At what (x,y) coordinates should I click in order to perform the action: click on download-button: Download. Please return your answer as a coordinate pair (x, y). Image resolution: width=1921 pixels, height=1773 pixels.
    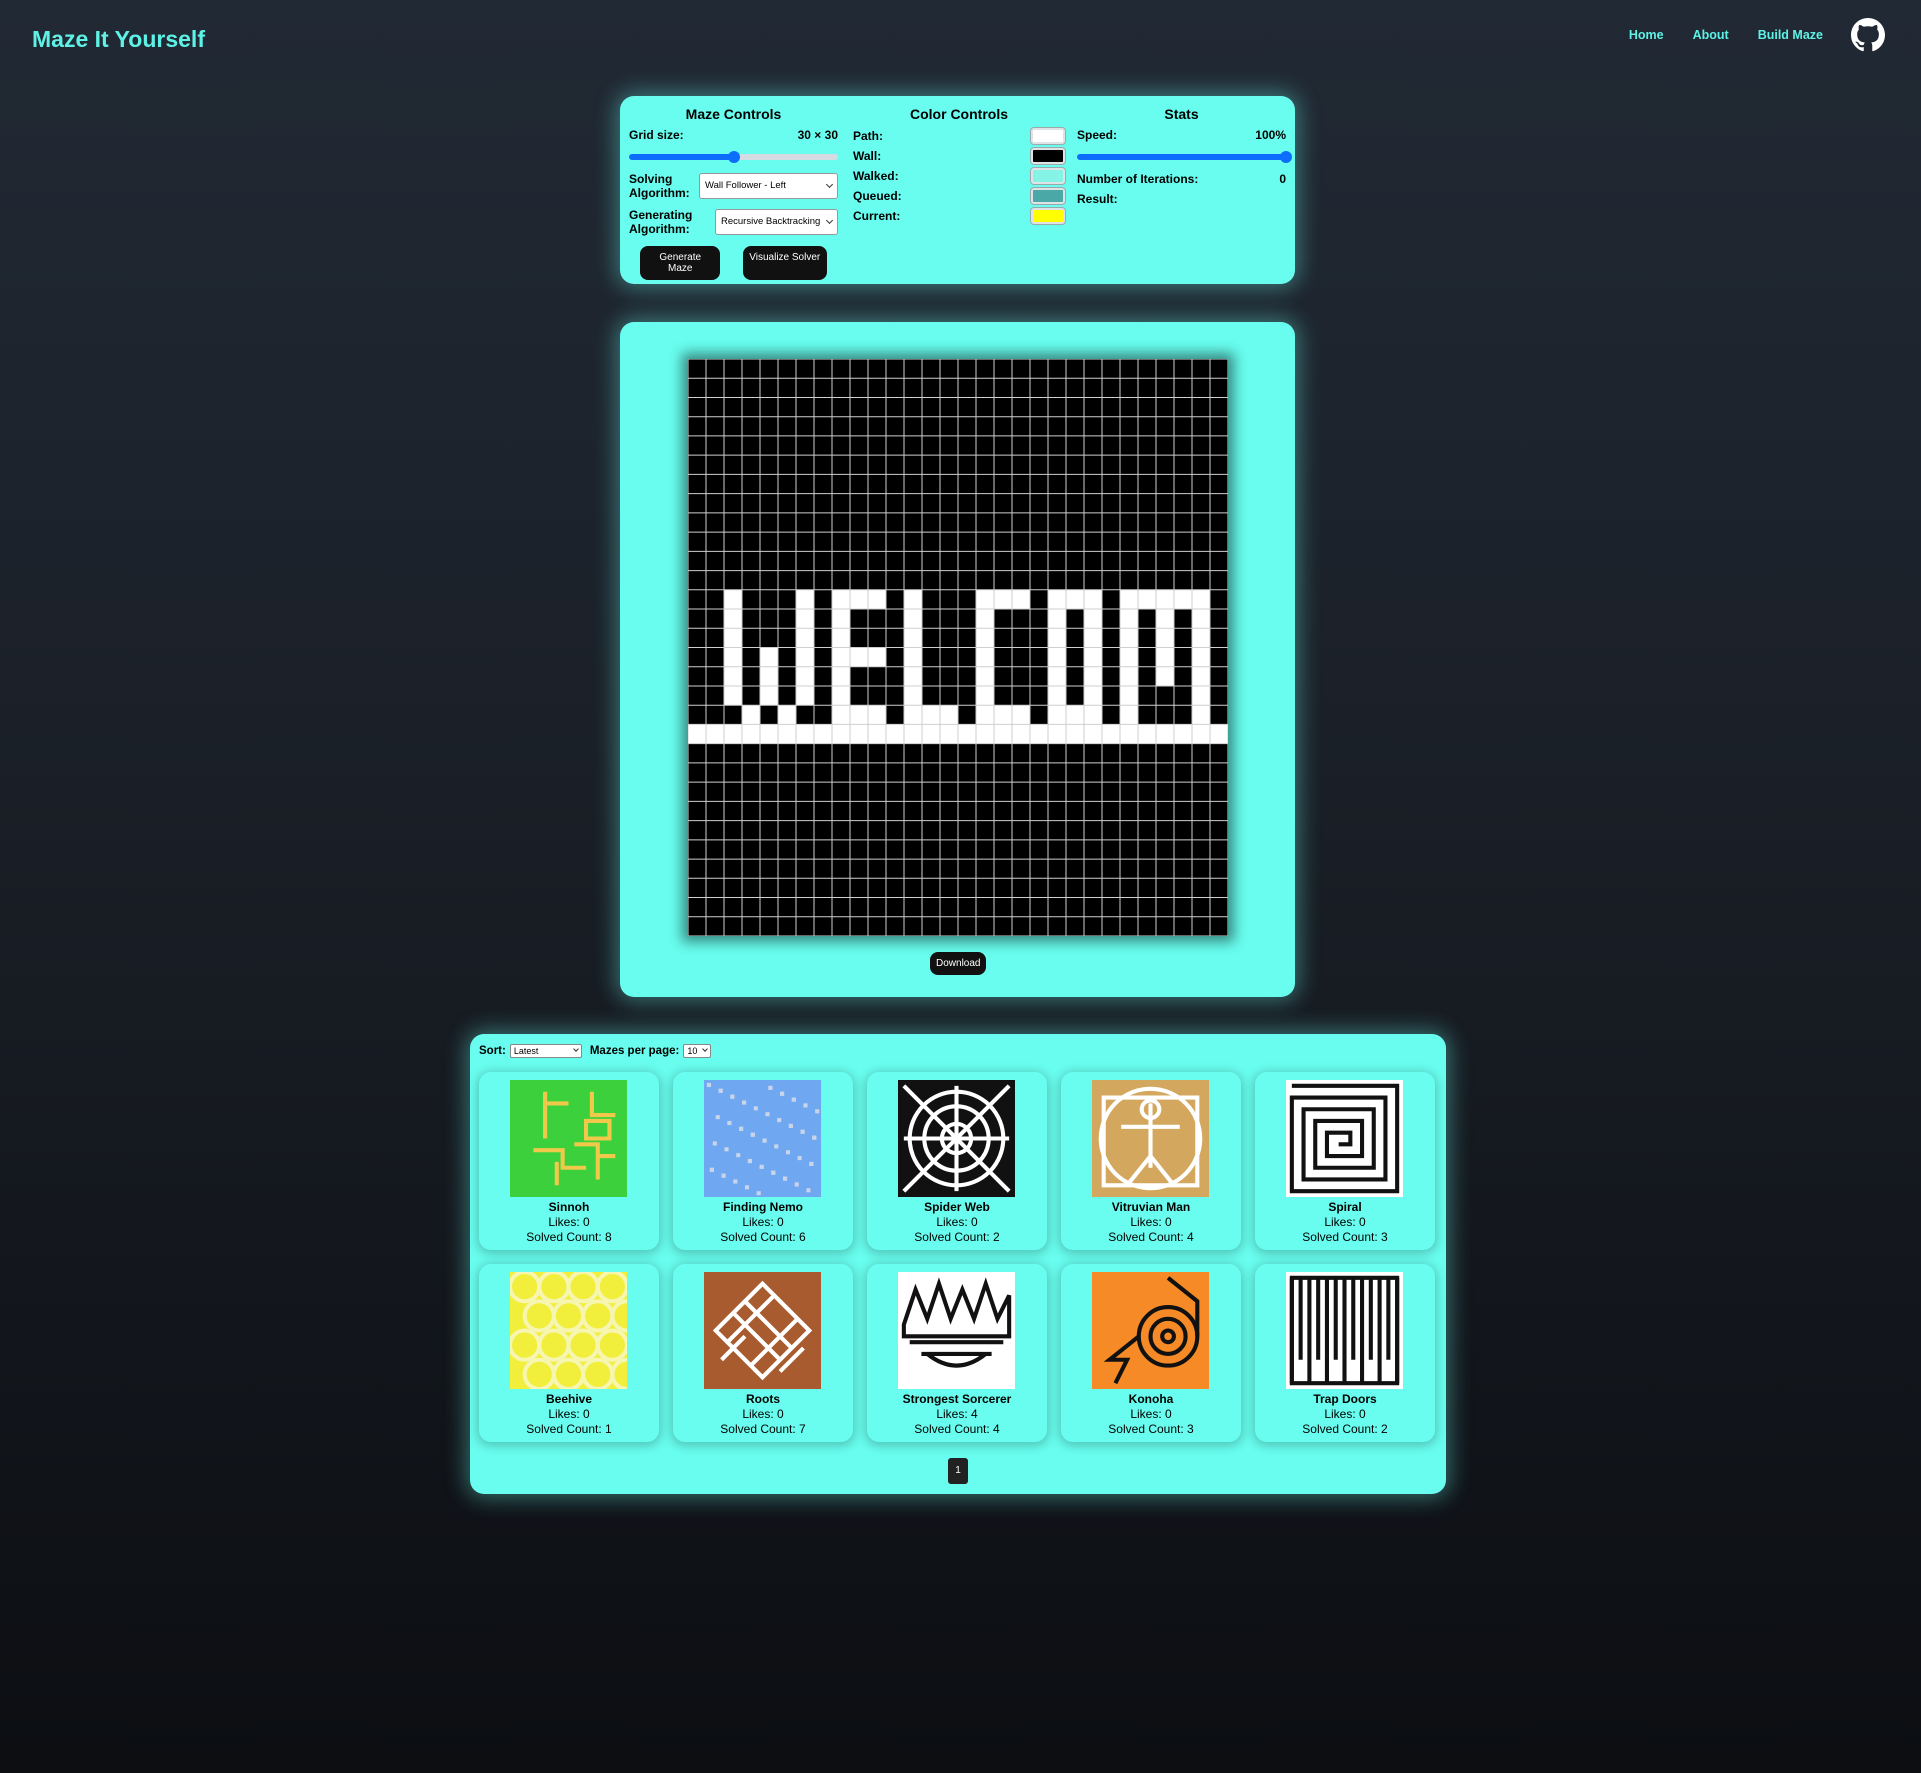
    Looking at the image, I should click on (958, 963).